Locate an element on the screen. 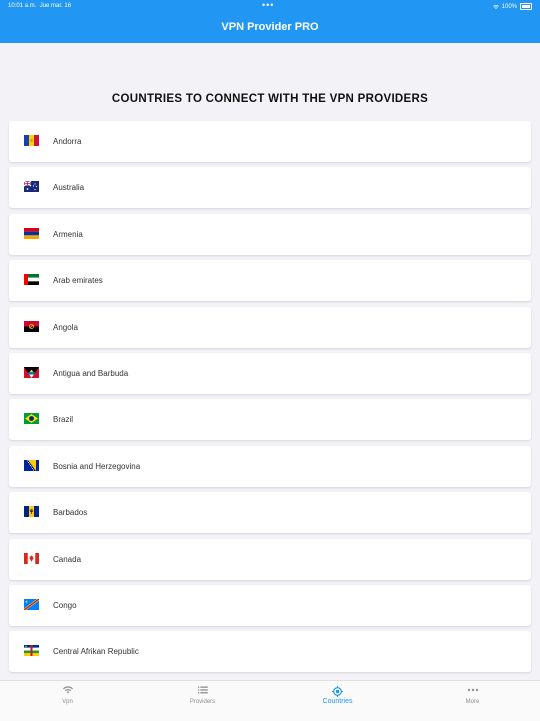  list-item: Australia is located at coordinates (270, 188).